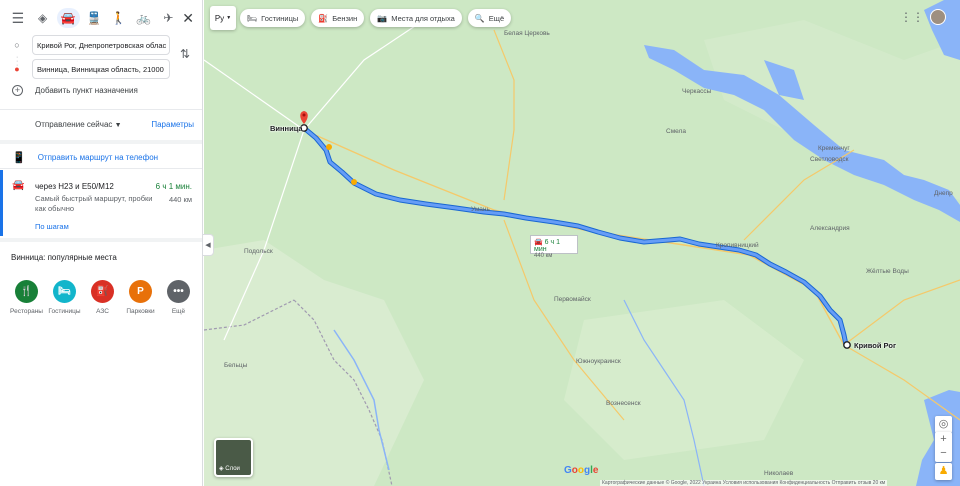  What do you see at coordinates (696, 91) in the screenshot?
I see `map-place-label: Черкассы` at bounding box center [696, 91].